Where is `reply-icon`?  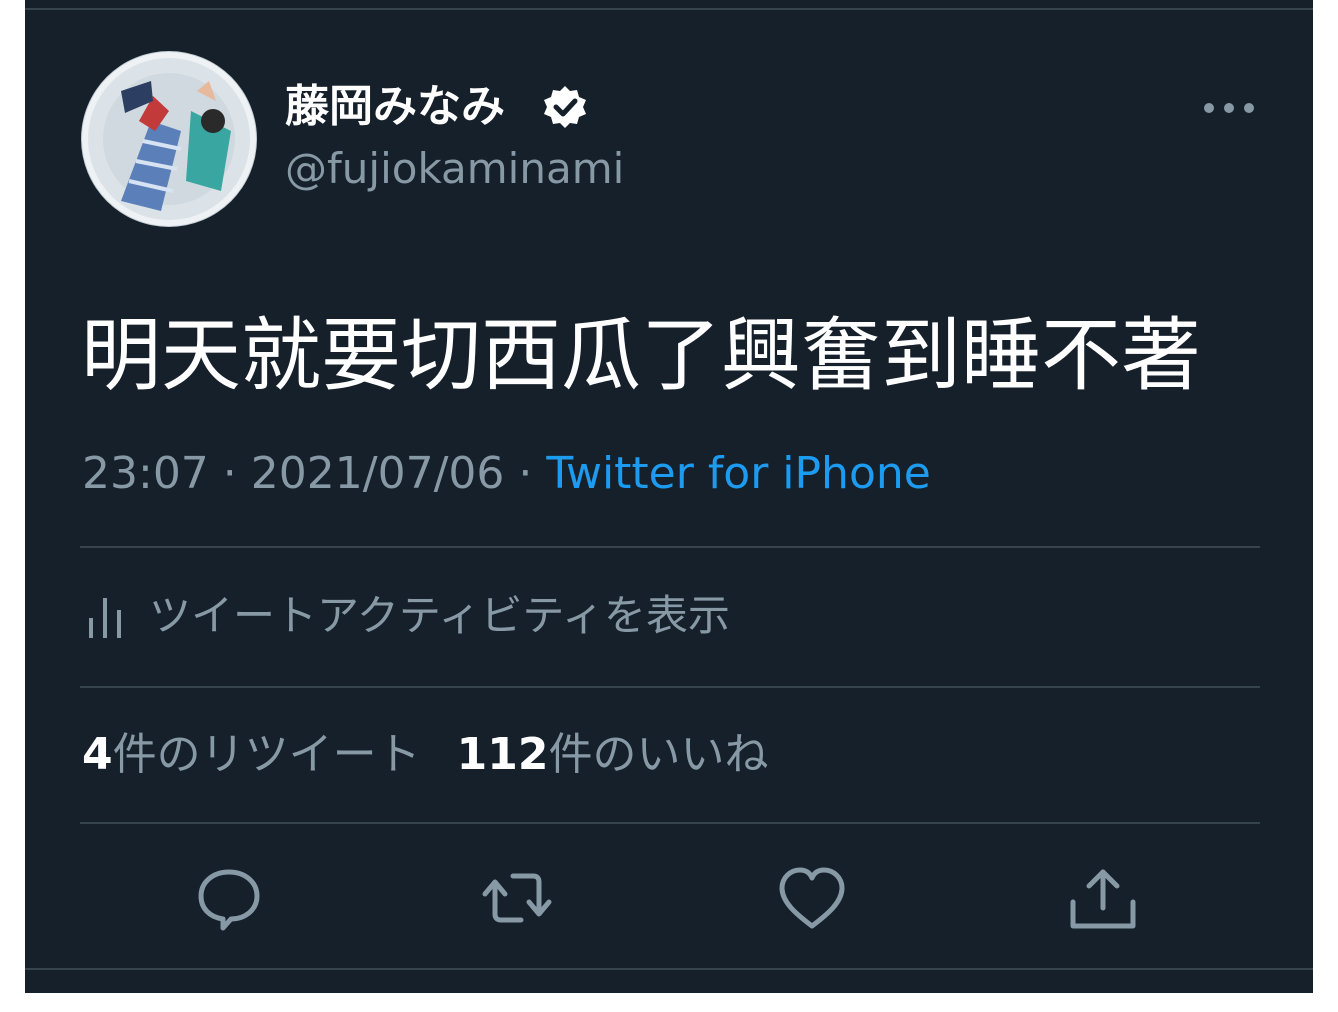 reply-icon is located at coordinates (229, 900).